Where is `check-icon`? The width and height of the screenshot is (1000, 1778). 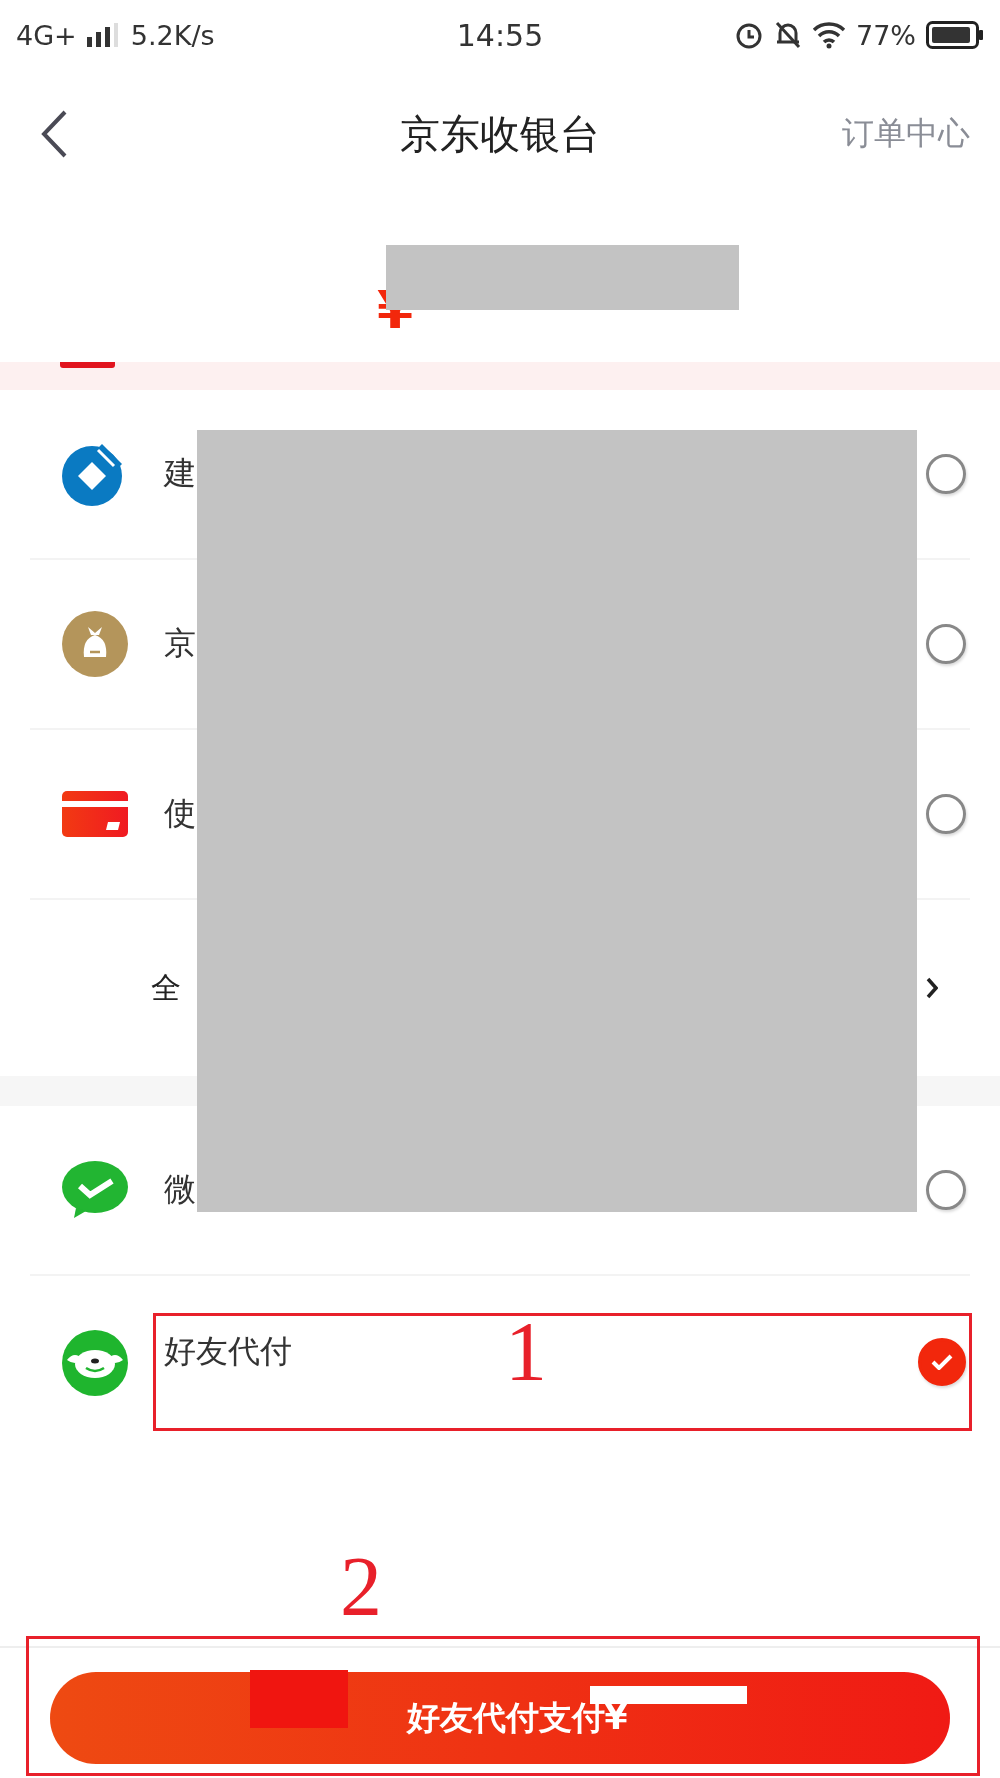
check-icon is located at coordinates (942, 1362).